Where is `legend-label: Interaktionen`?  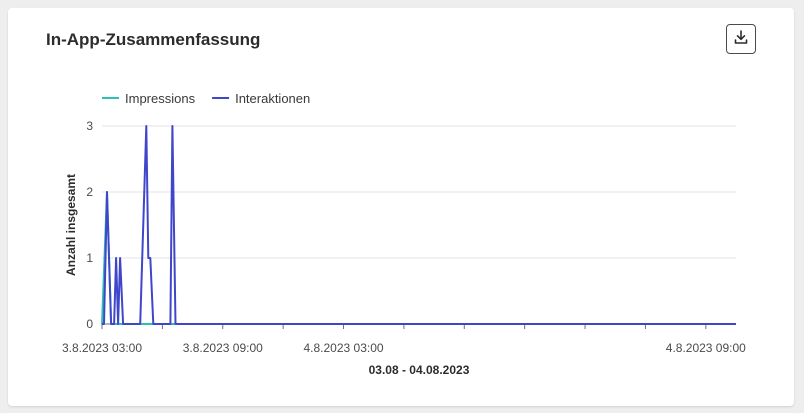 legend-label: Interaktionen is located at coordinates (272, 98).